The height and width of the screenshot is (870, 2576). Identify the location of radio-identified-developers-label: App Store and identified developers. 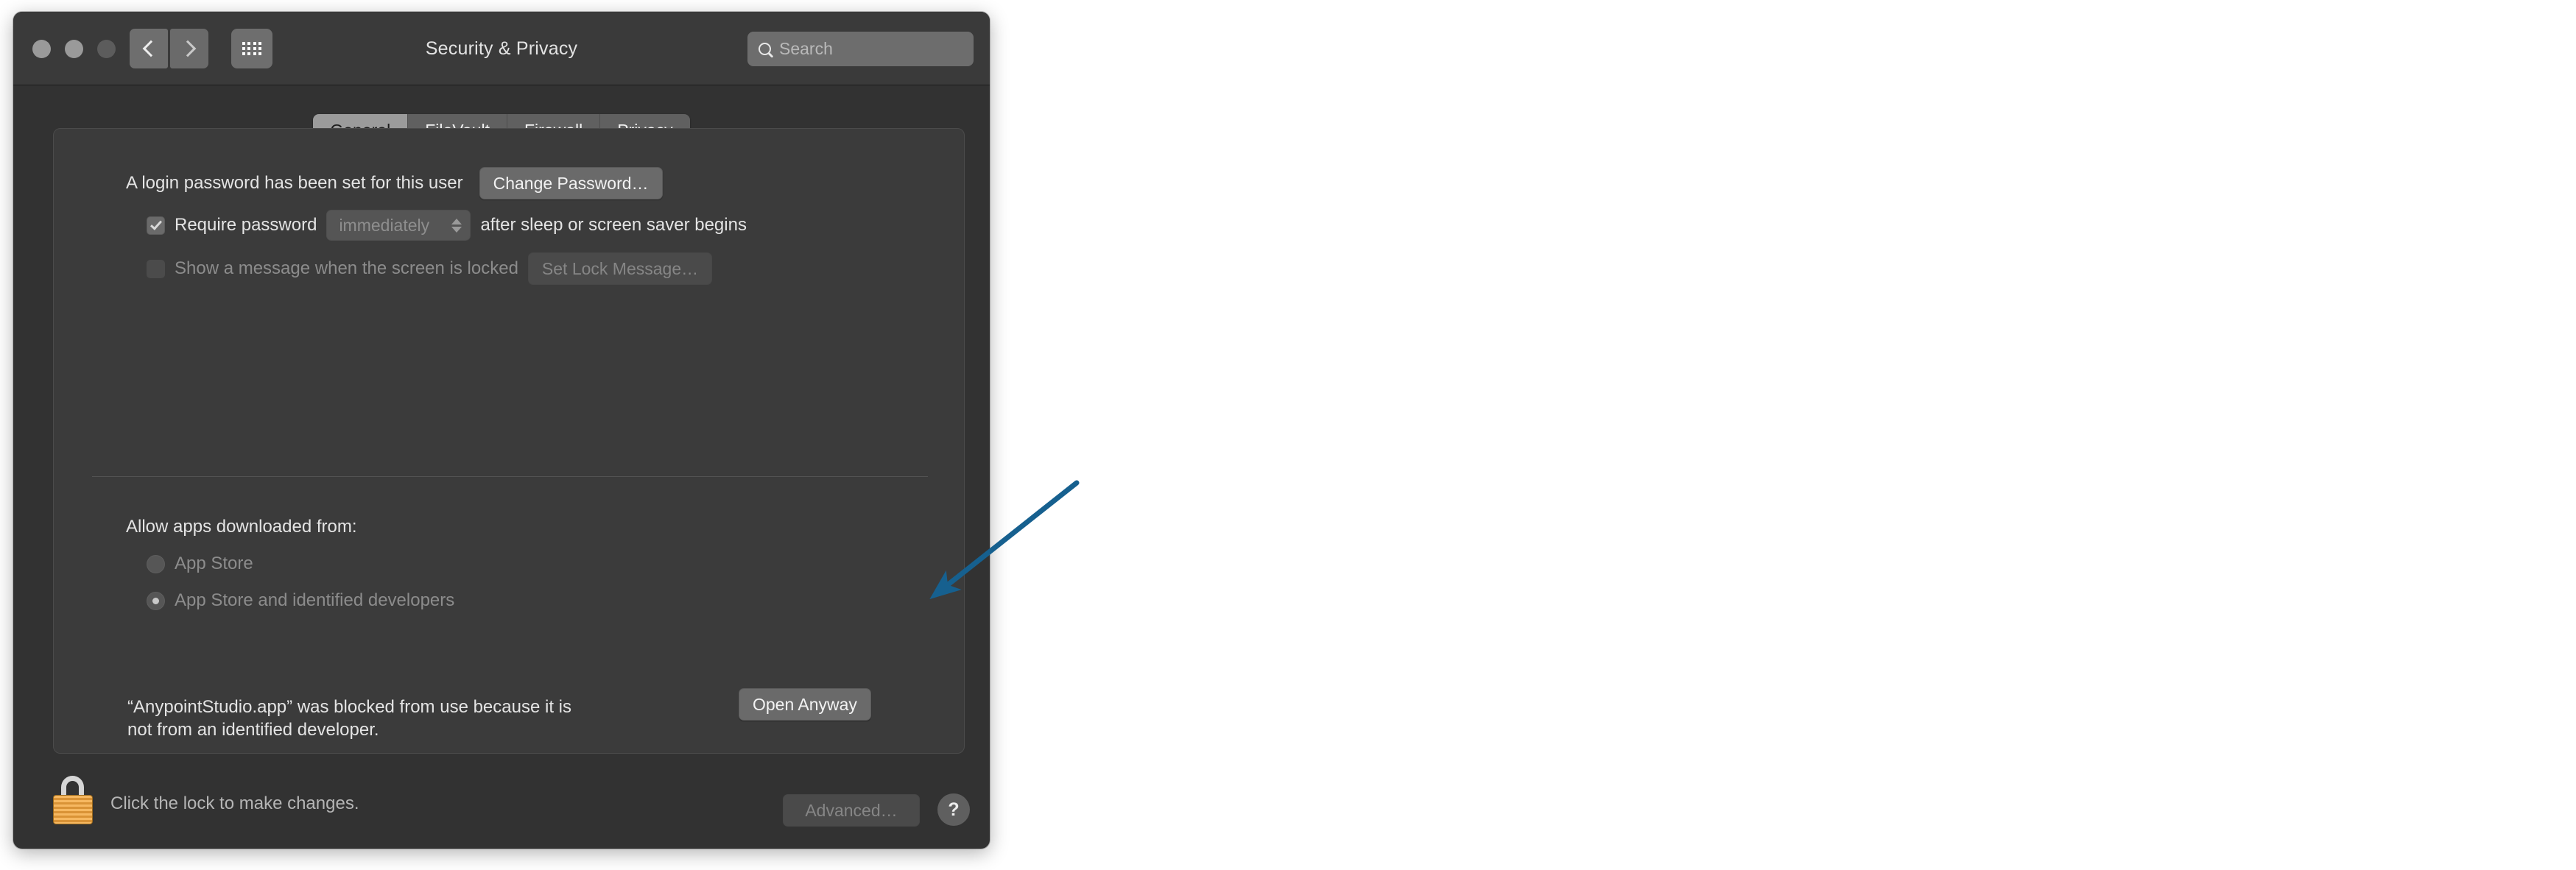
(315, 600).